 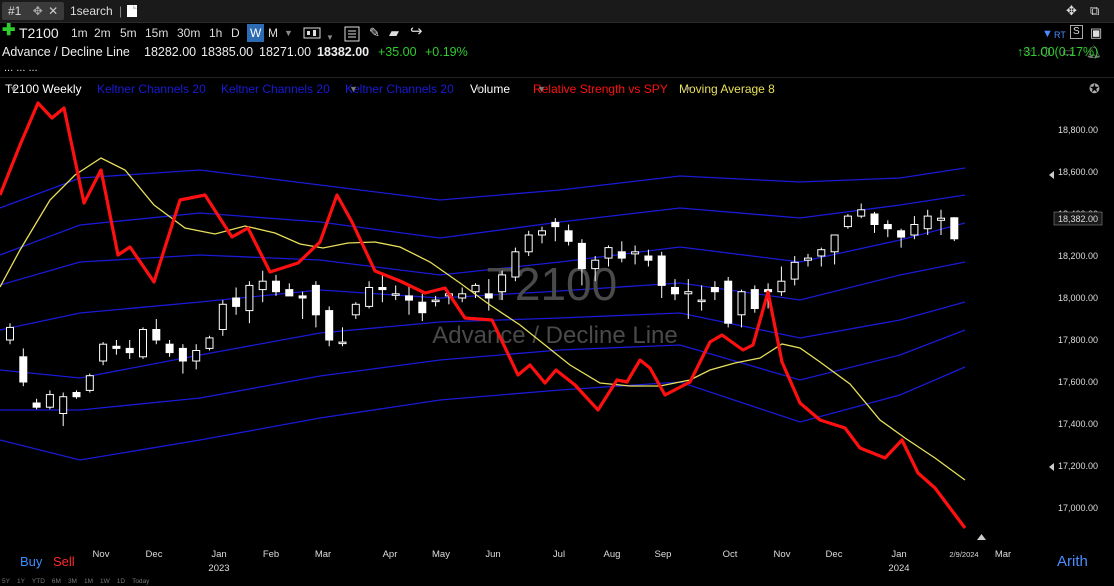 I want to click on price-tick-label: 17,800.00, so click(x=1078, y=340).